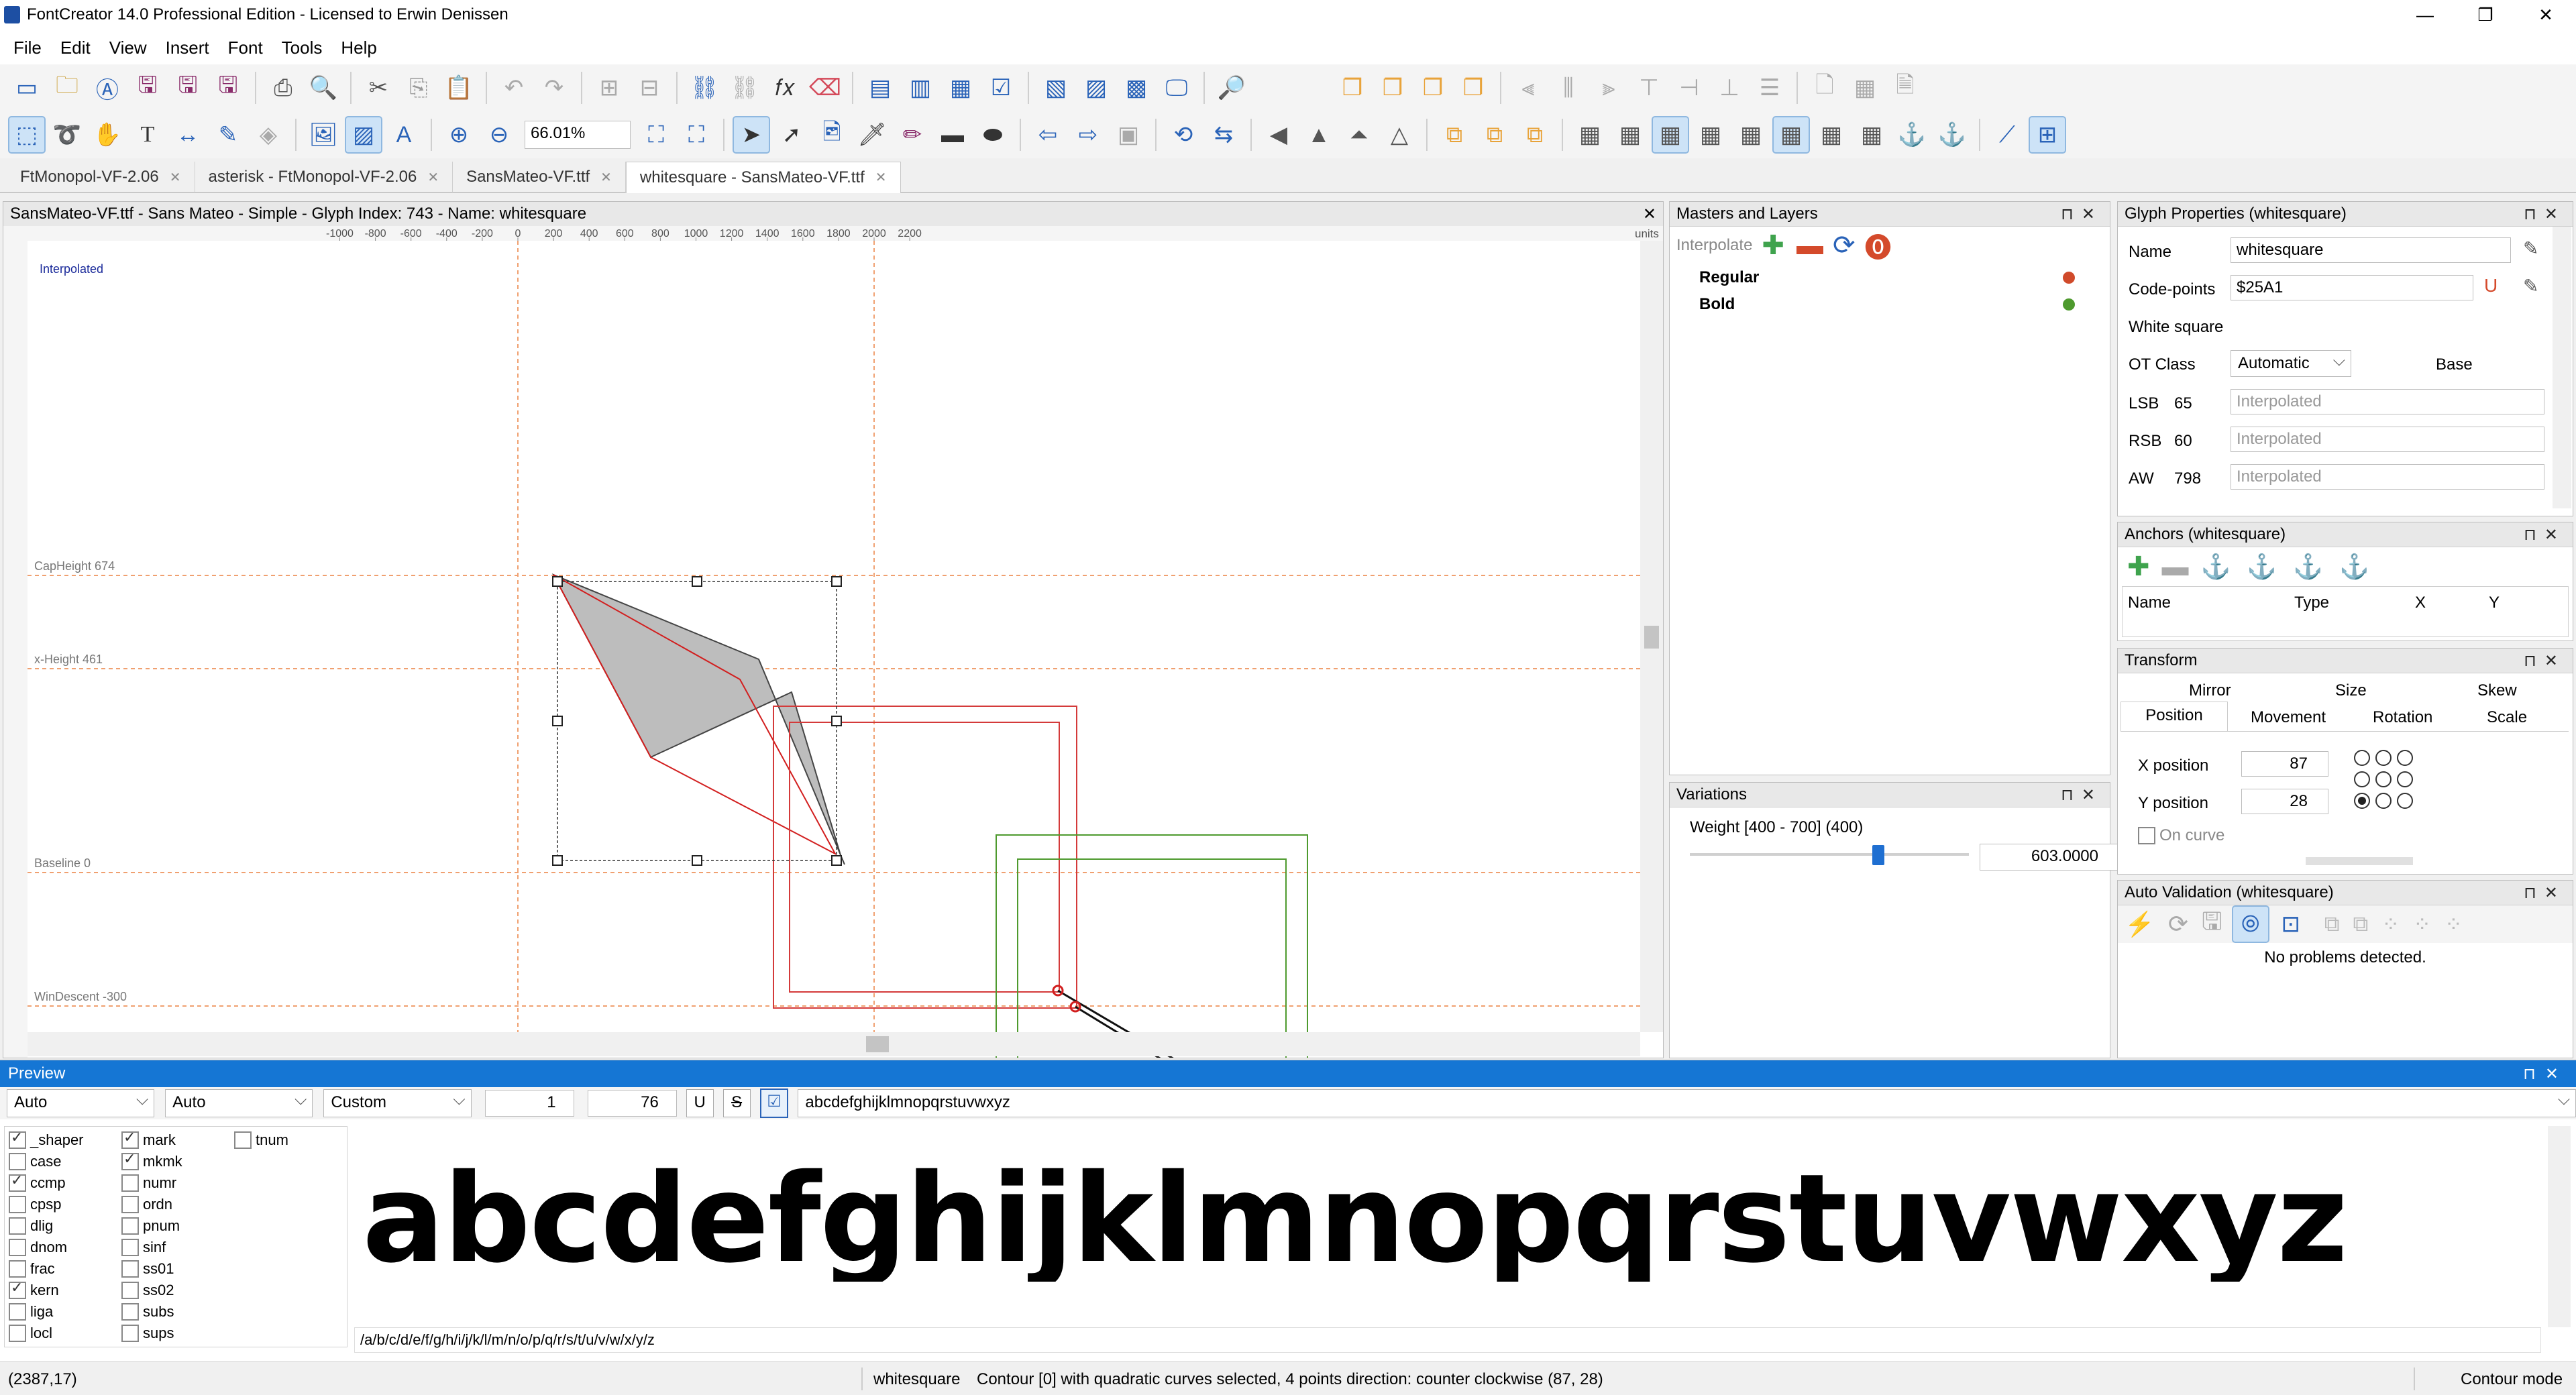 The width and height of the screenshot is (2576, 1395). I want to click on anchor-icon: ⚓, so click(1911, 134).